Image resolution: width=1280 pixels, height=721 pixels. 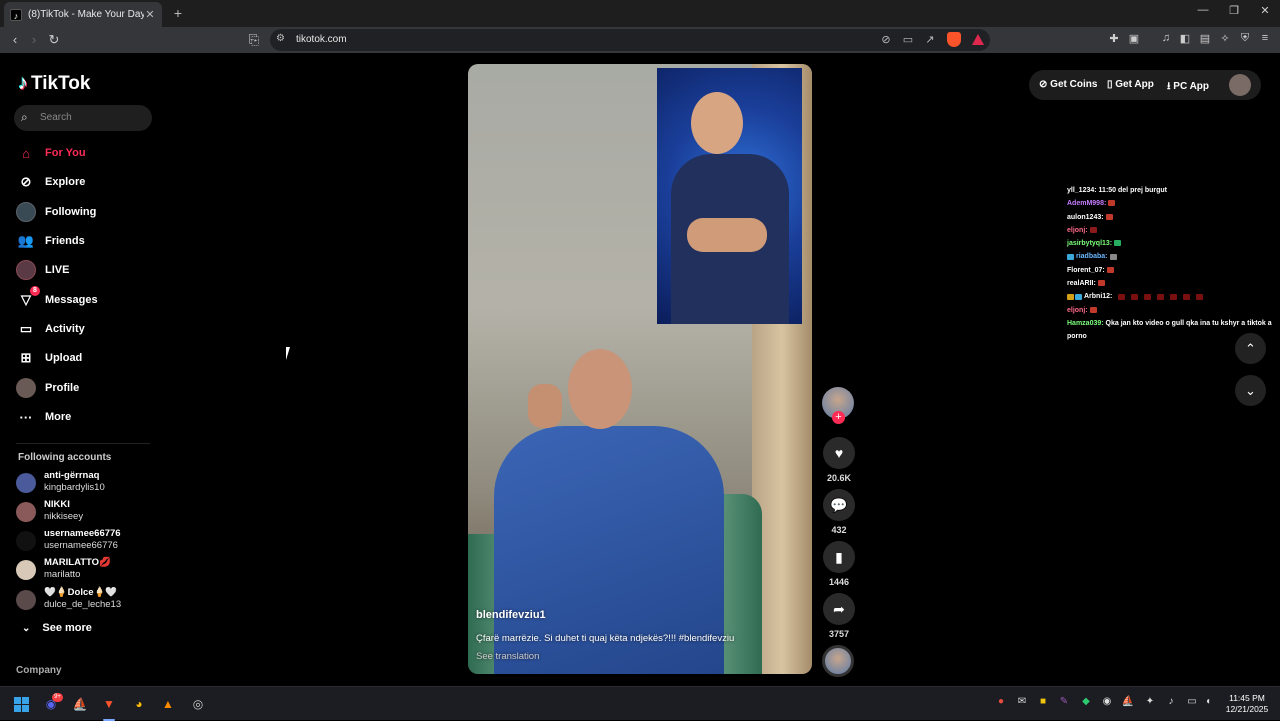 What do you see at coordinates (1234, 10) in the screenshot?
I see `restore-button: ❐` at bounding box center [1234, 10].